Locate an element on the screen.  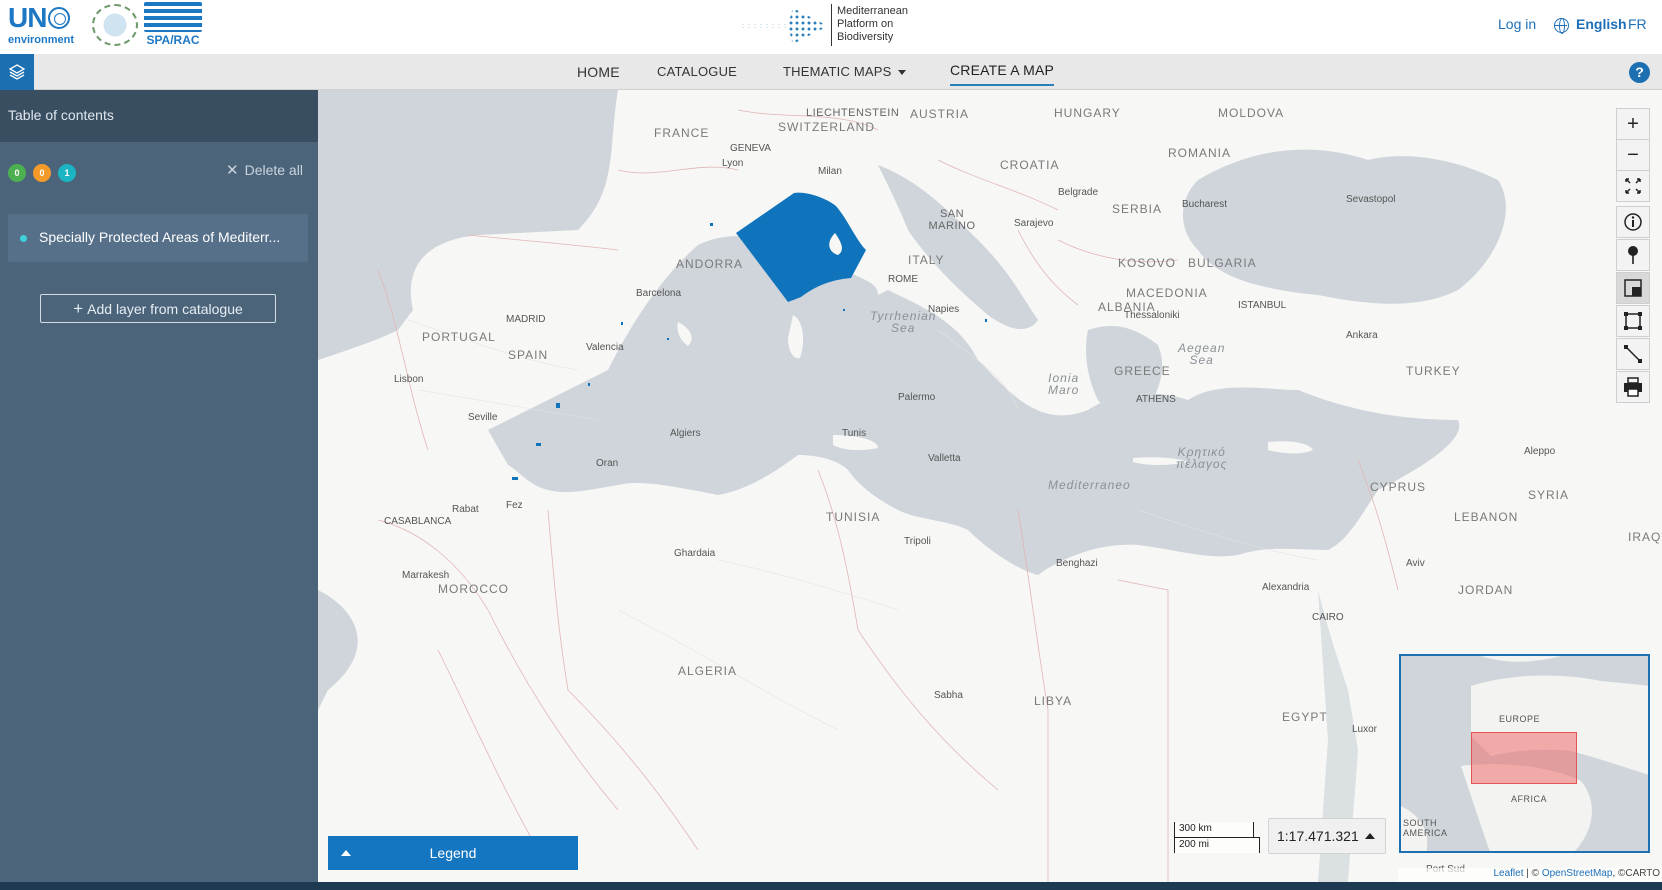
map-label: CAIRO is located at coordinates (1328, 617).